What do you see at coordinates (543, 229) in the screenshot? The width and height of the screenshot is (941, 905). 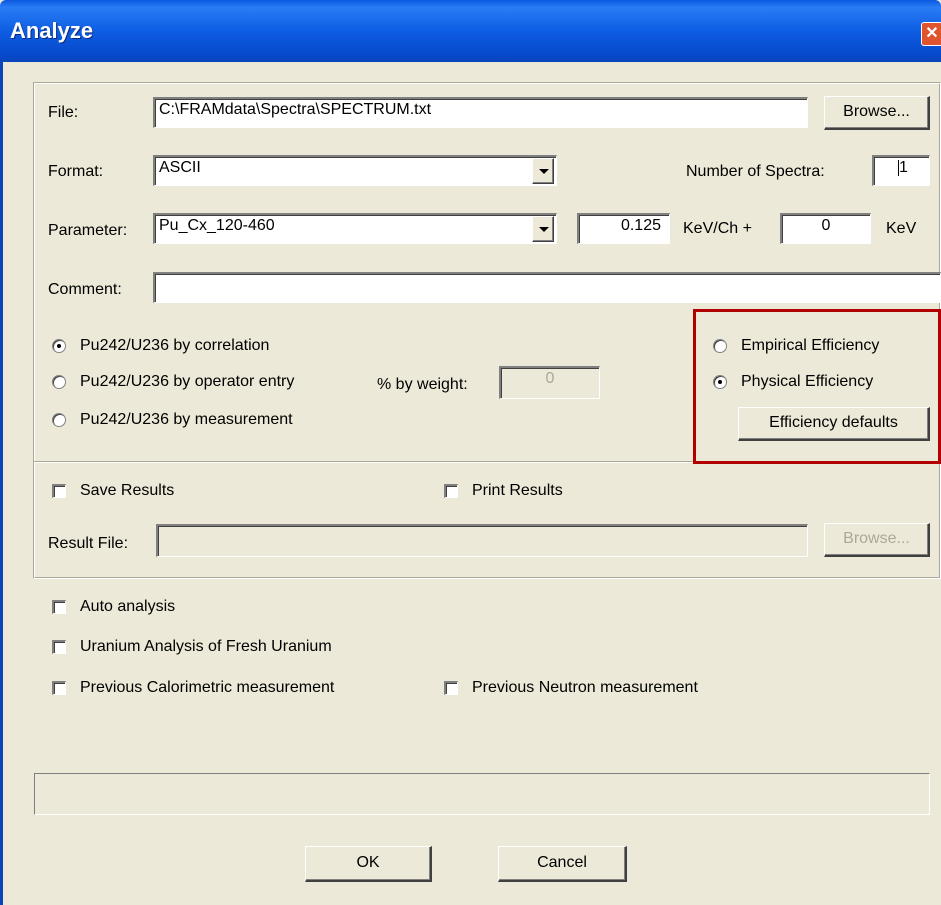 I see `parameter-dropdown-icon` at bounding box center [543, 229].